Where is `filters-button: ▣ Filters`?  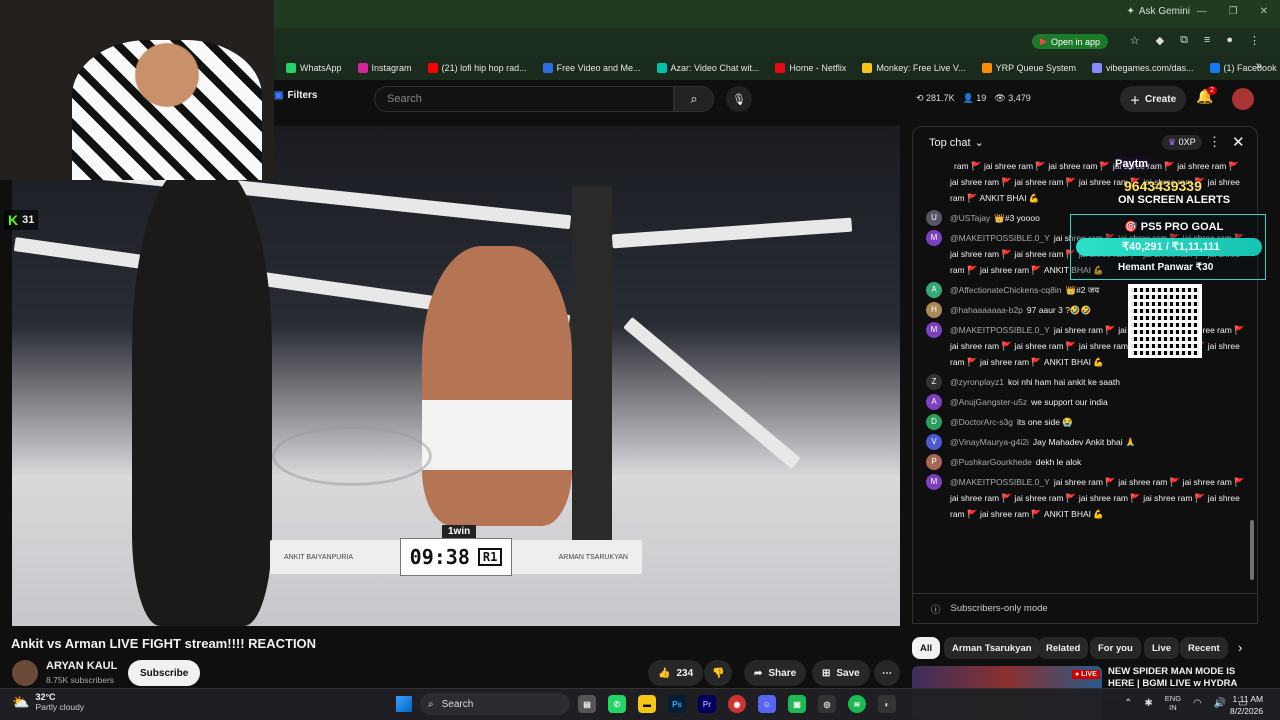
filters-button: ▣ Filters is located at coordinates (295, 95).